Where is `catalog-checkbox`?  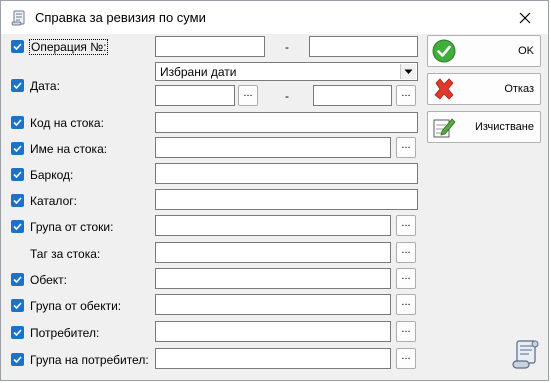 catalog-checkbox is located at coordinates (17, 200).